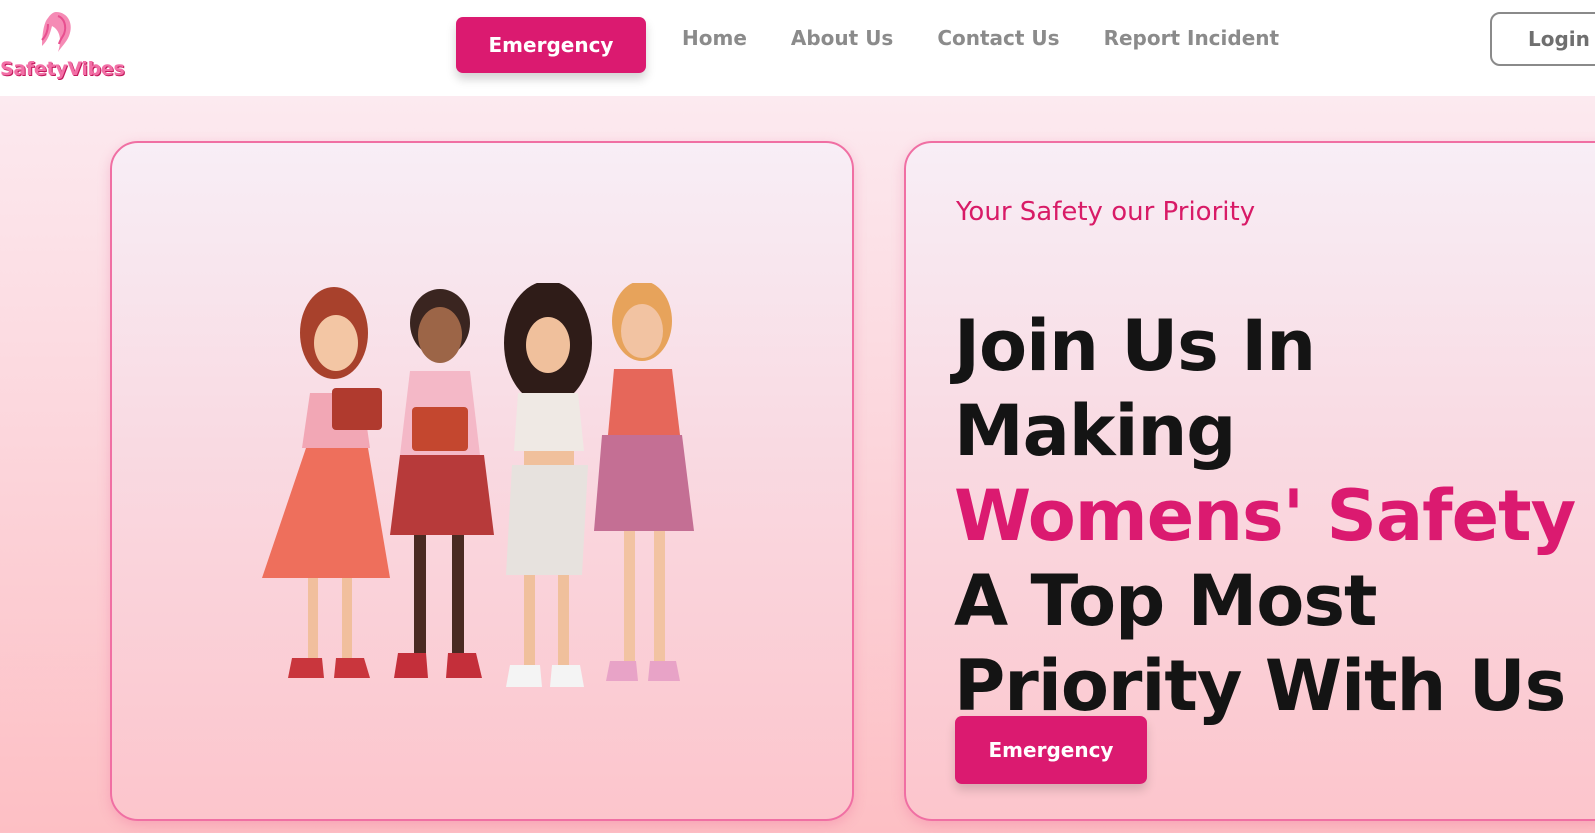 The height and width of the screenshot is (833, 1595). What do you see at coordinates (551, 45) in the screenshot?
I see `emergency-nav-button: Emergency` at bounding box center [551, 45].